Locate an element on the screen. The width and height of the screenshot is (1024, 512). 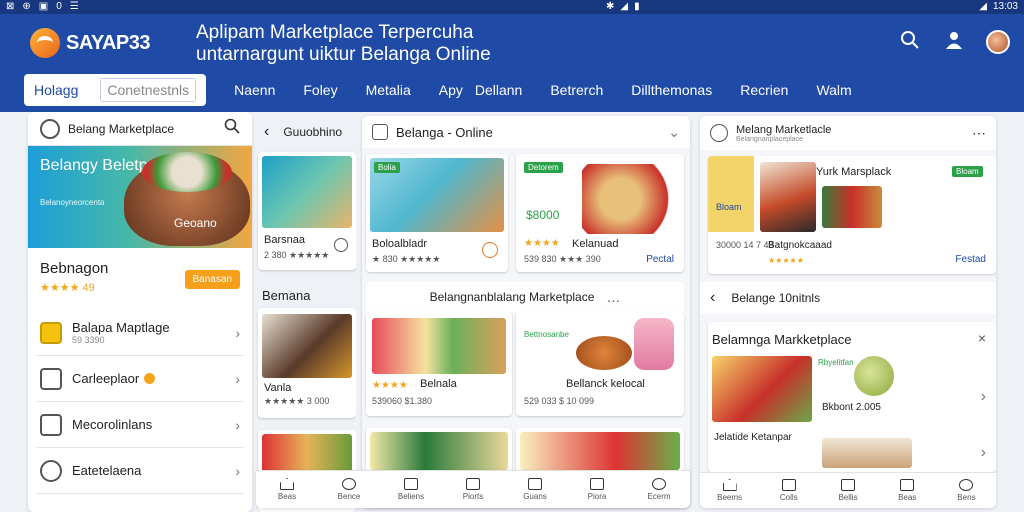
clock: 13:03 is located at coordinates (1005, 6).